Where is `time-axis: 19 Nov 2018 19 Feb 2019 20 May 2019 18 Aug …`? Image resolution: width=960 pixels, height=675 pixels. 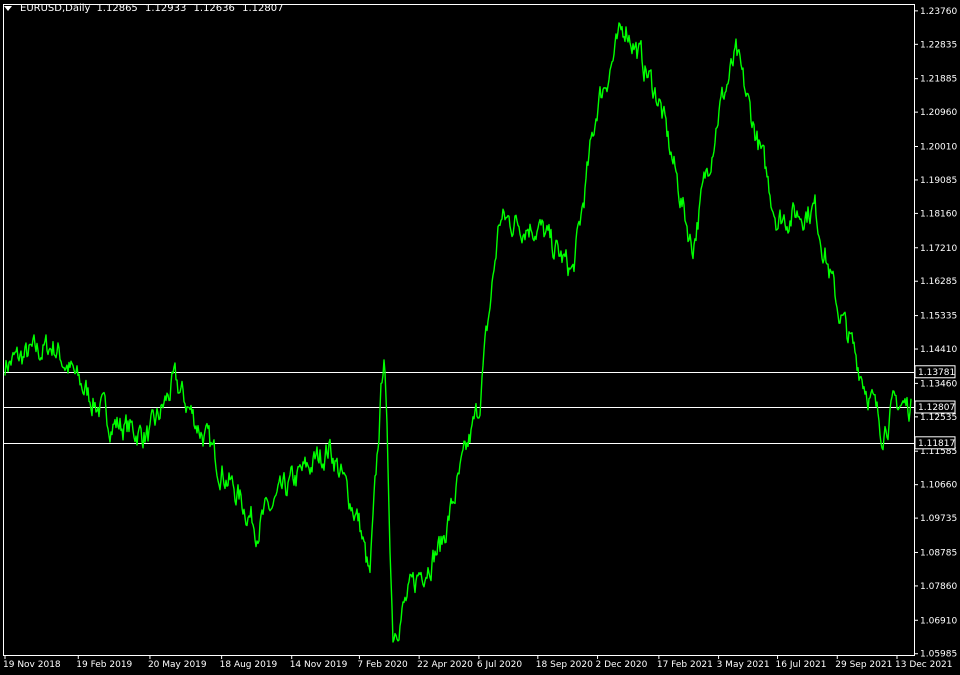
time-axis: 19 Nov 2018 19 Feb 2019 20 May 2019 18 Aug … is located at coordinates (478, 662).